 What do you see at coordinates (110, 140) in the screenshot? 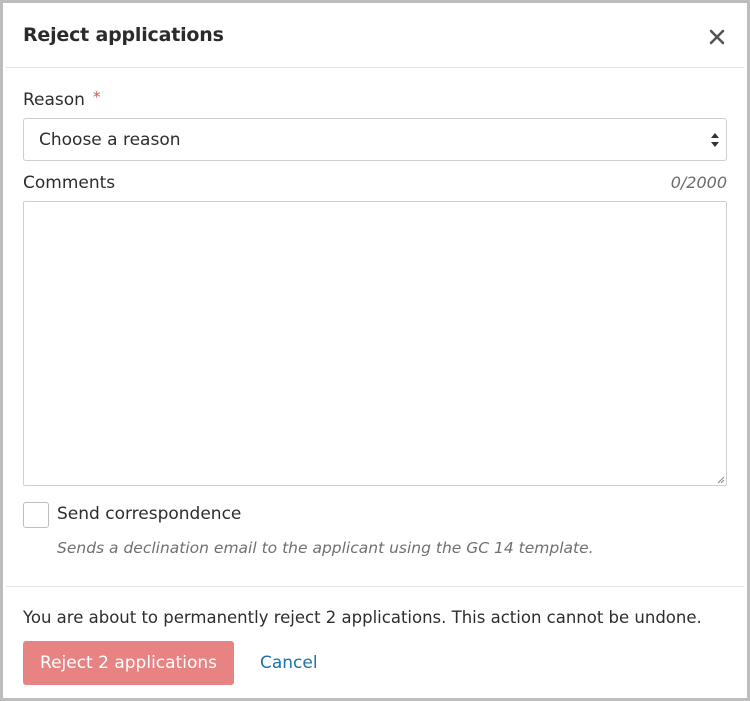
I see `reason-select-value: Choose a reason` at bounding box center [110, 140].